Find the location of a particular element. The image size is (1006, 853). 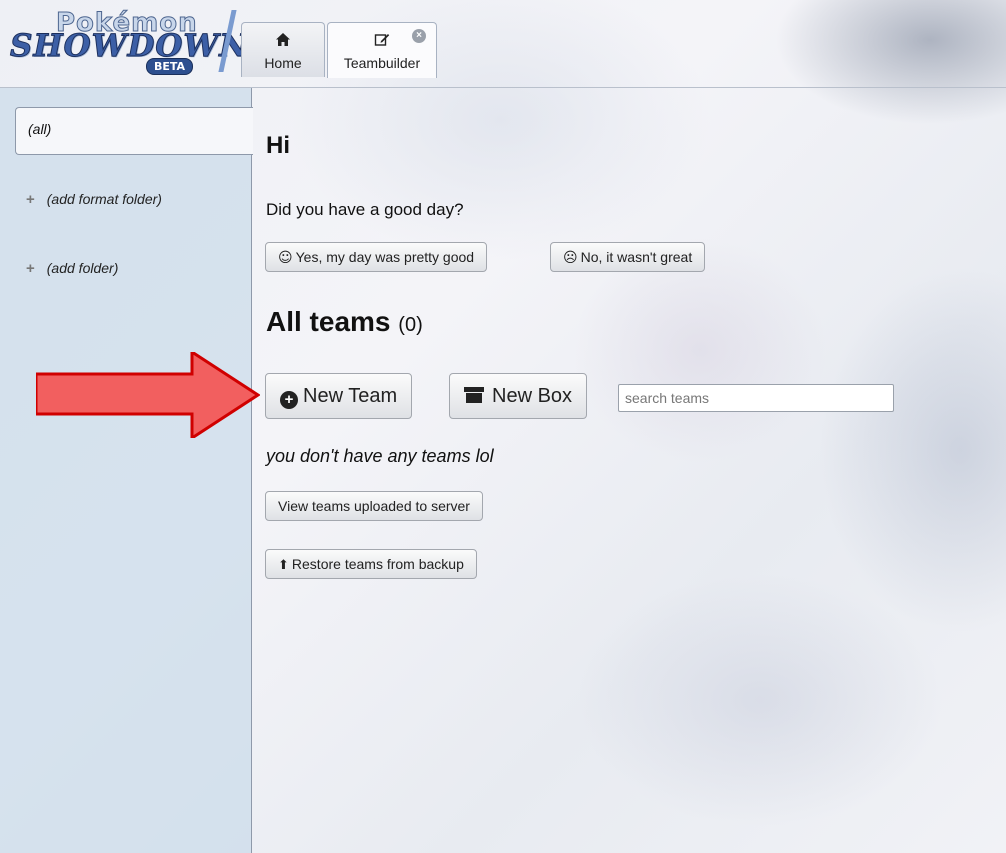

new-box-label: New Box is located at coordinates (532, 396).